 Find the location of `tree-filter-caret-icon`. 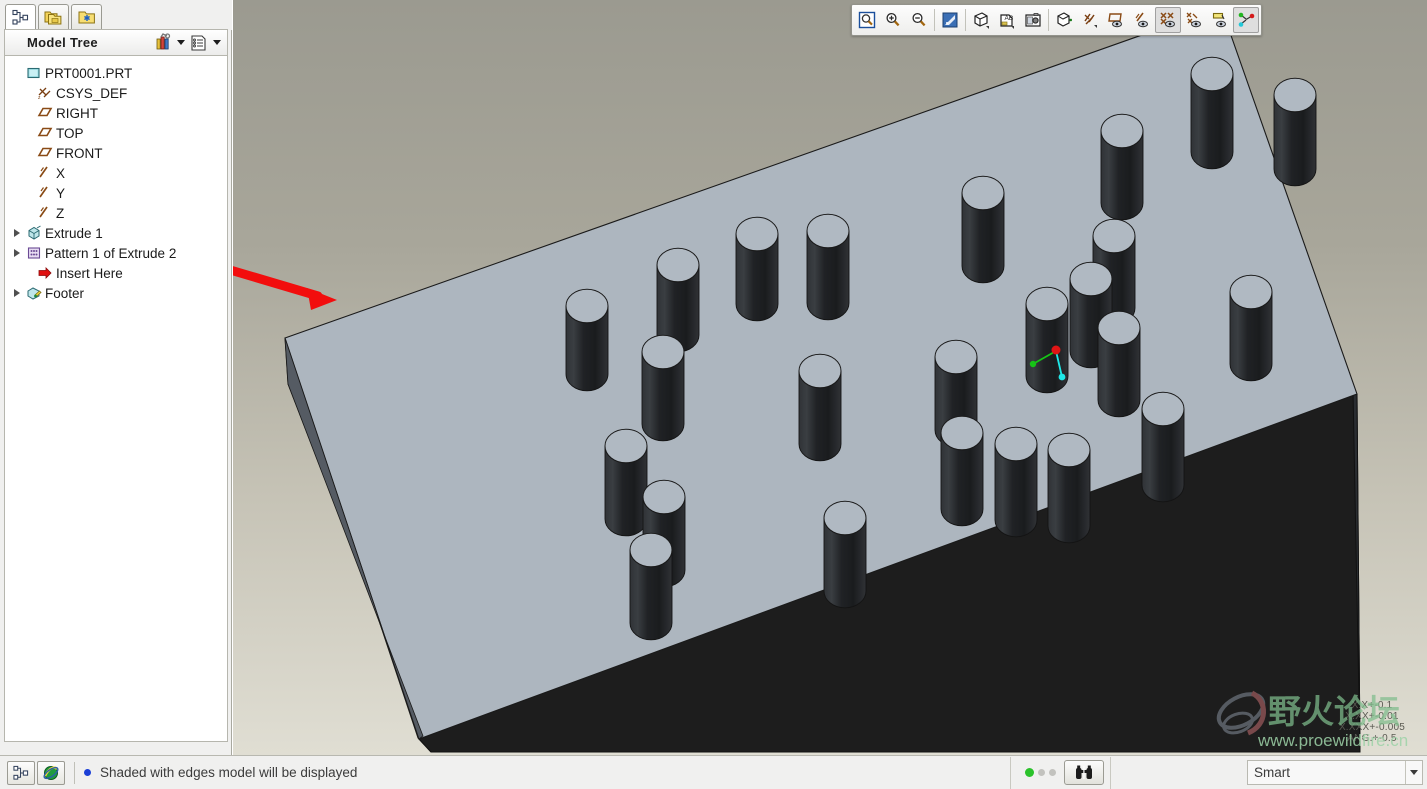

tree-filter-caret-icon is located at coordinates (181, 42).